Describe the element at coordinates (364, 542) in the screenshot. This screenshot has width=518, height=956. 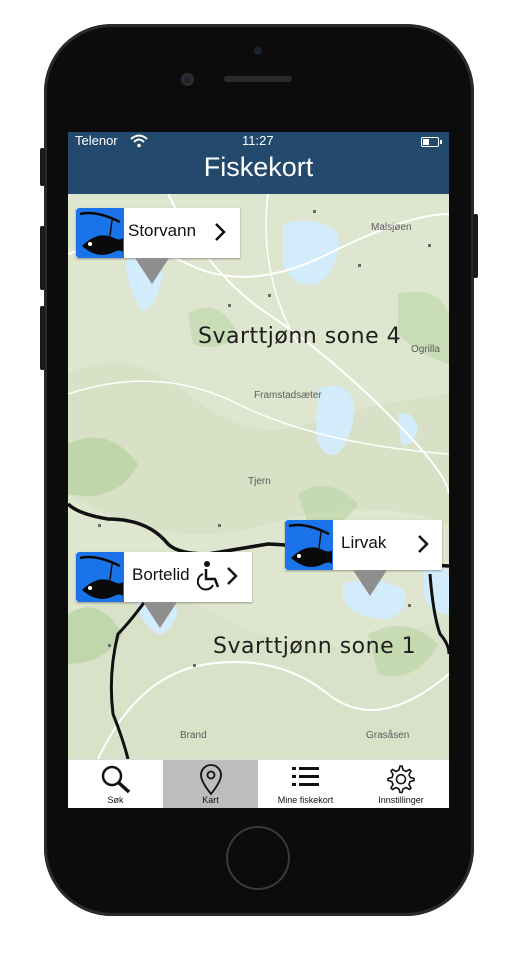
I see `marker-label: Lirvak` at that location.